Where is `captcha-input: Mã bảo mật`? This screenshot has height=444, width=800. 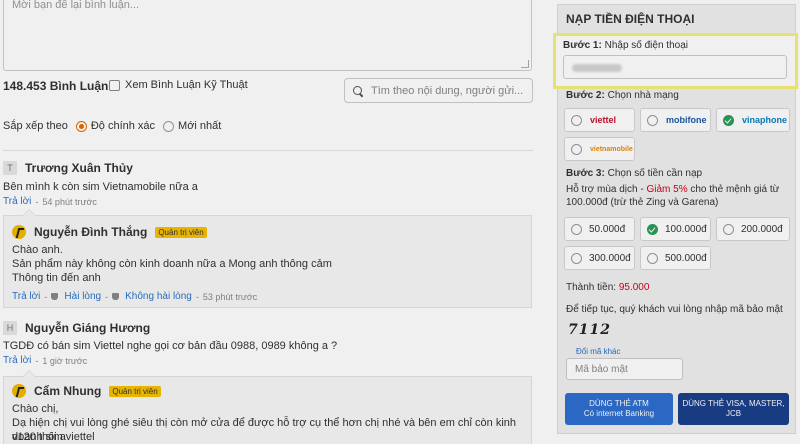 captcha-input: Mã bảo mật is located at coordinates (624, 369).